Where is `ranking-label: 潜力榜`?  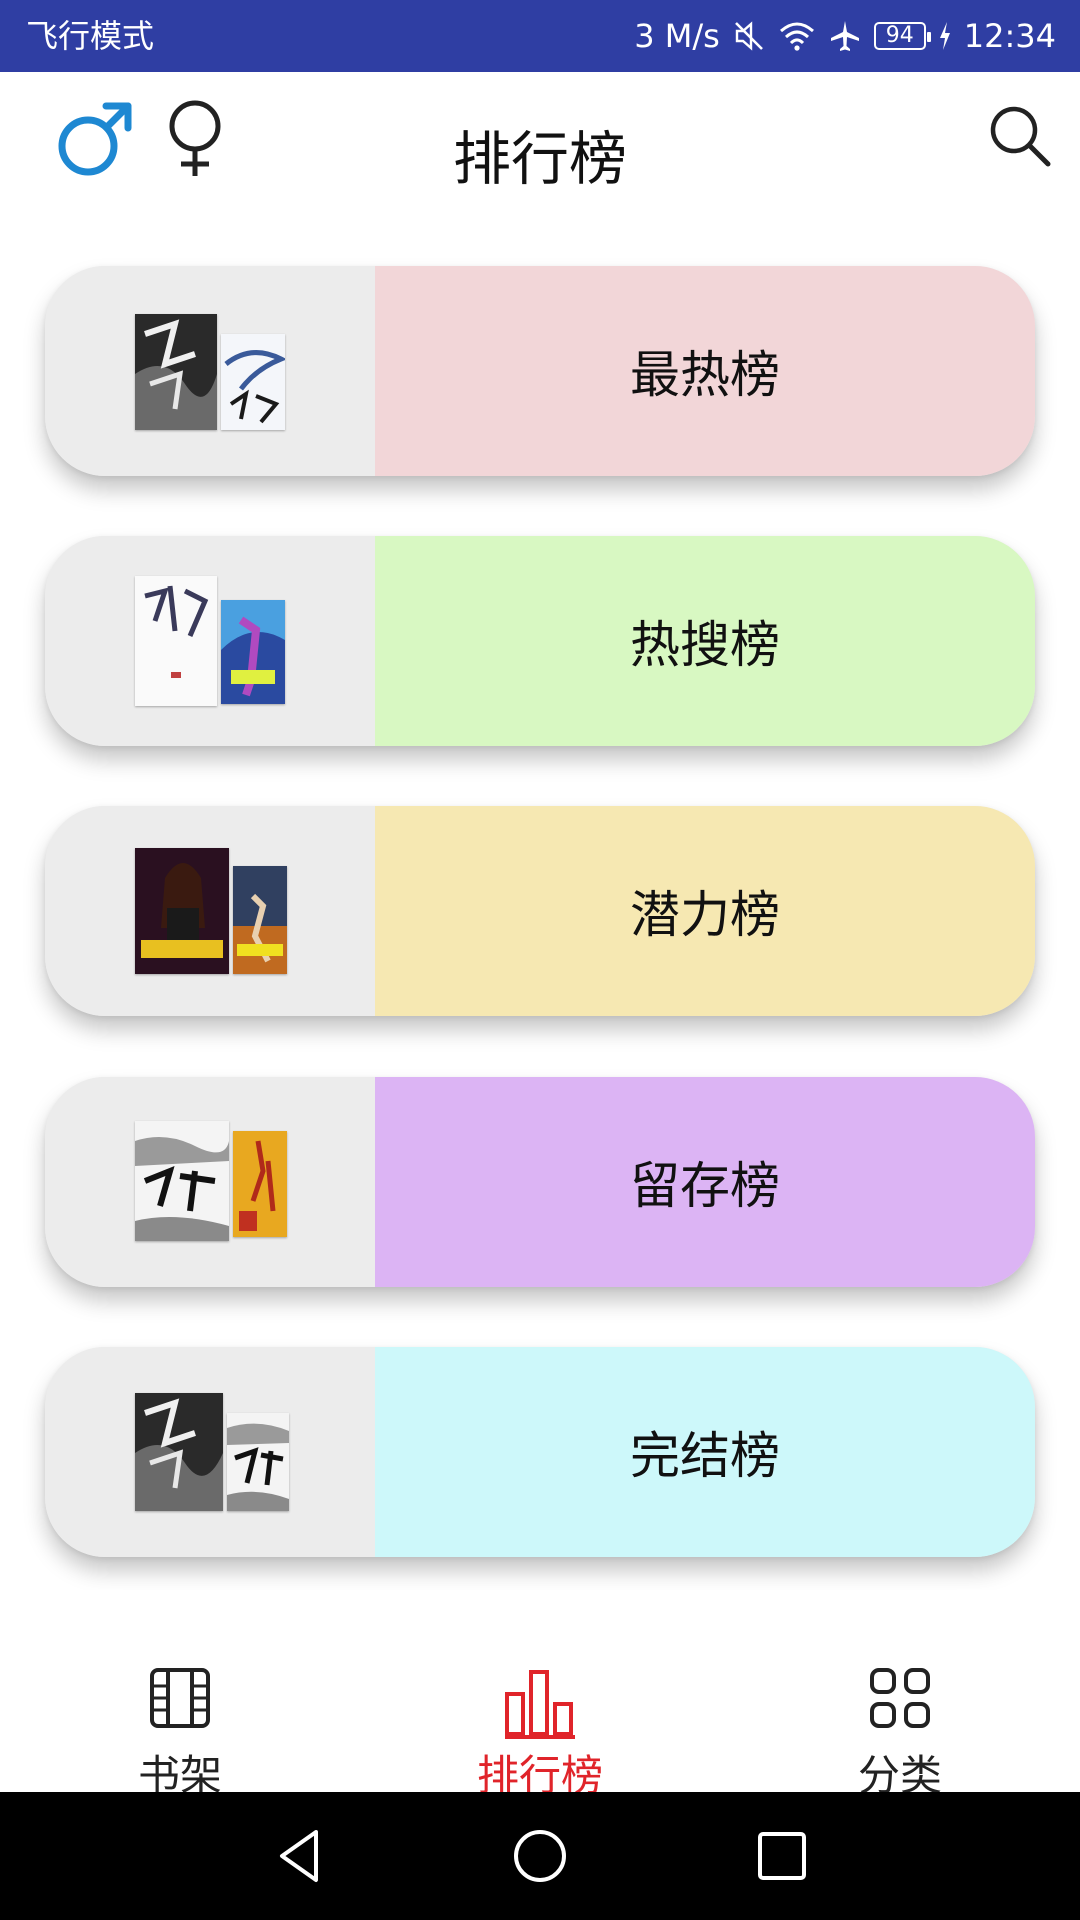
ranking-label: 潜力榜 is located at coordinates (705, 911).